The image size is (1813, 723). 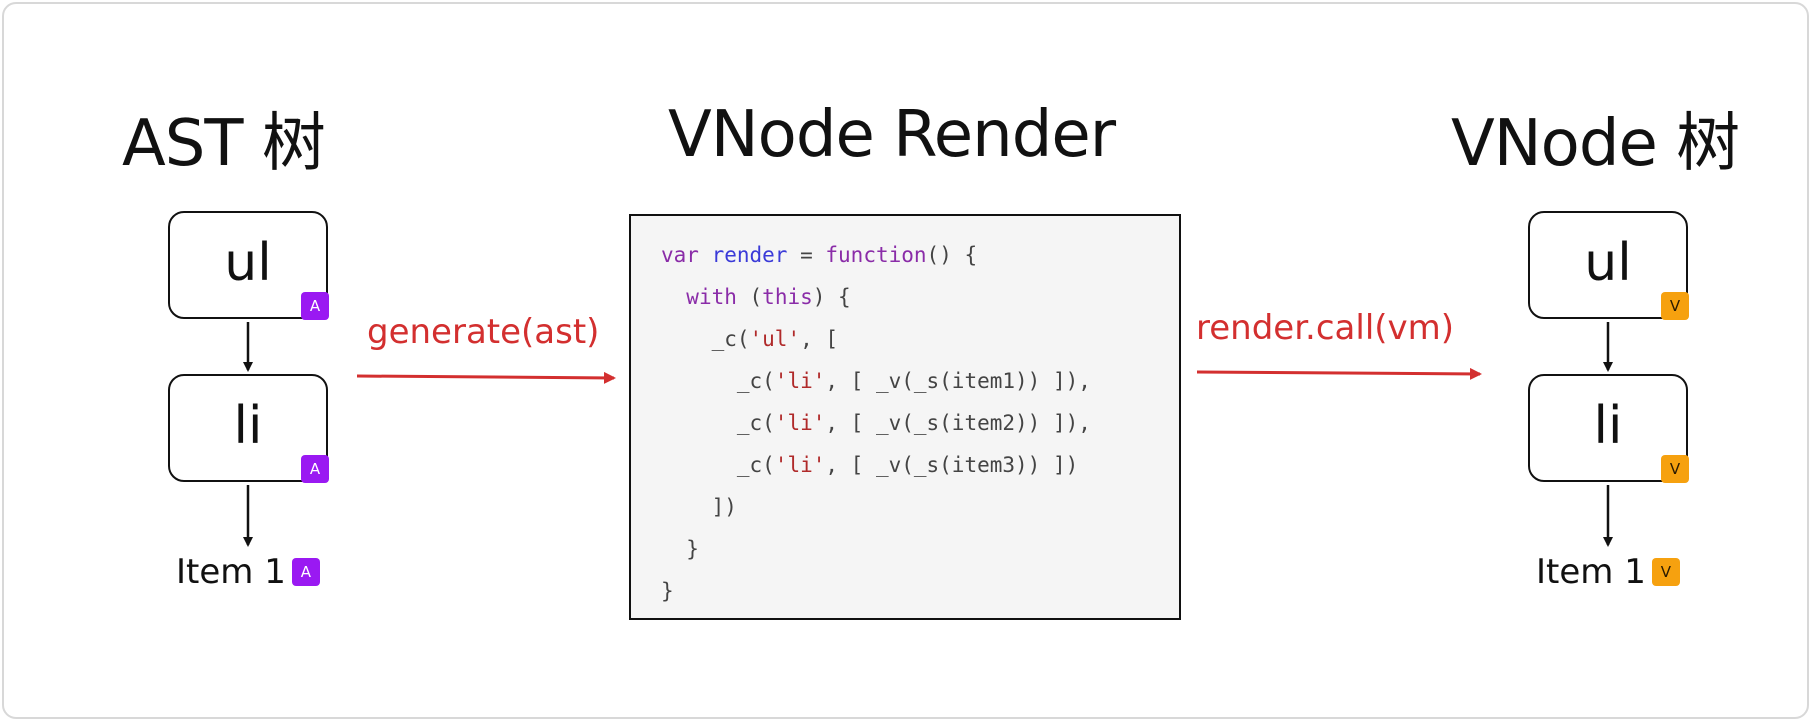 I want to click on ast-node-li: li A, so click(x=248, y=428).